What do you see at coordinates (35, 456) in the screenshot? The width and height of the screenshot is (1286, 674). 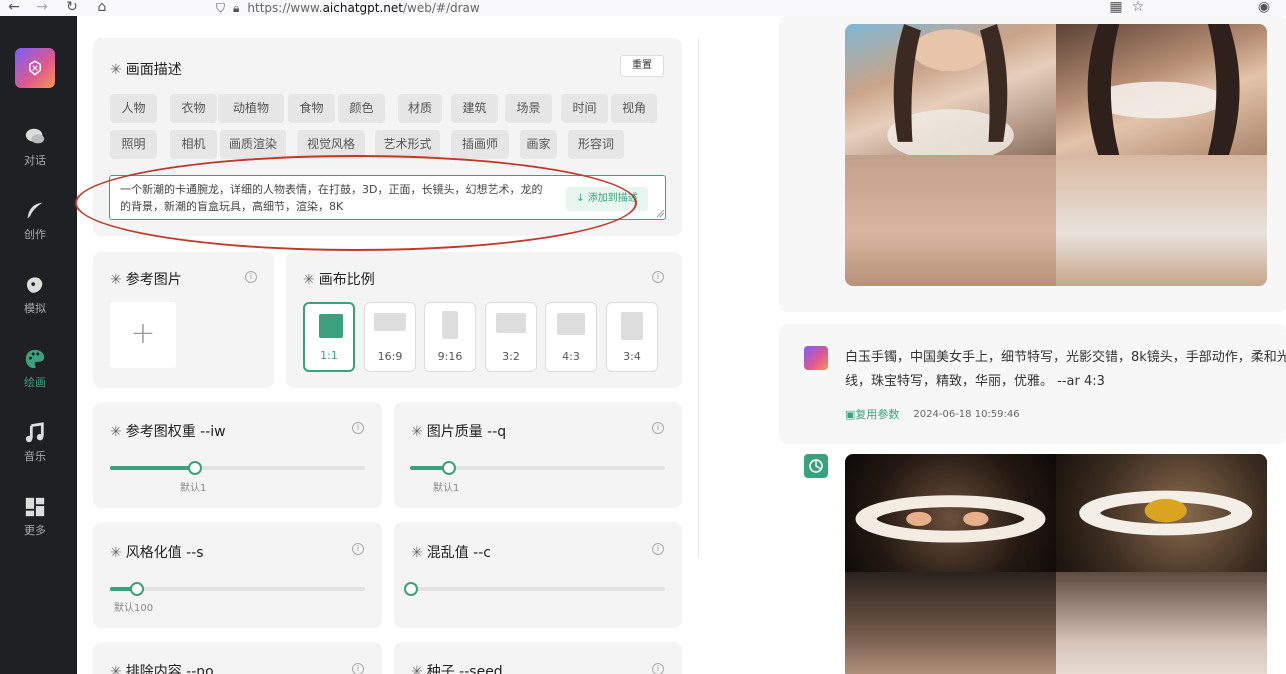 I see `sidebar-item-label: 音乐` at bounding box center [35, 456].